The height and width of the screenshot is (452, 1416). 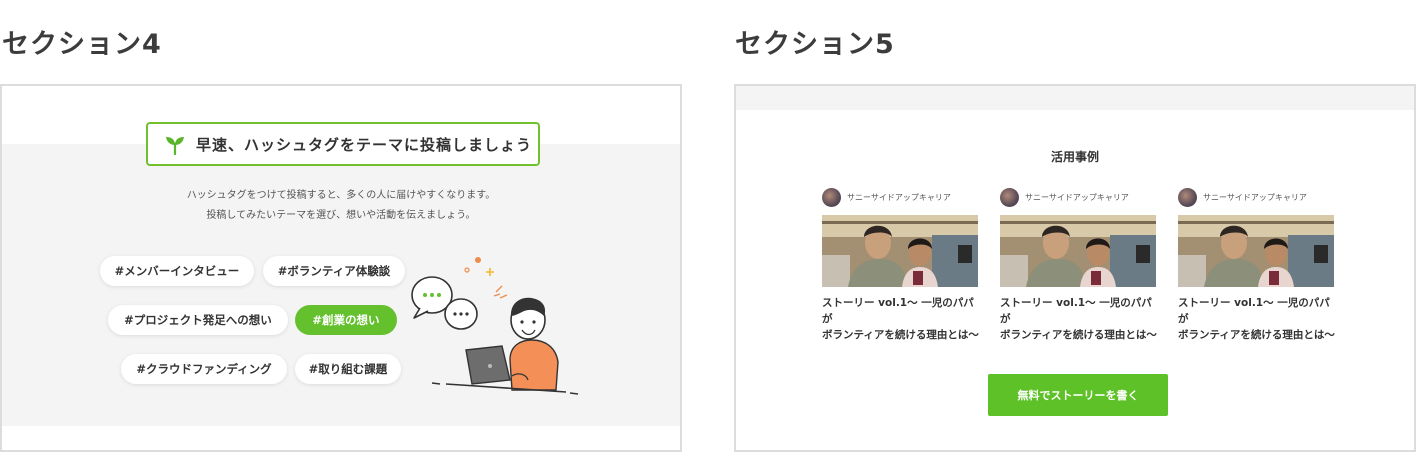 What do you see at coordinates (495, 326) in the screenshot?
I see `person-with-laptop-illustration` at bounding box center [495, 326].